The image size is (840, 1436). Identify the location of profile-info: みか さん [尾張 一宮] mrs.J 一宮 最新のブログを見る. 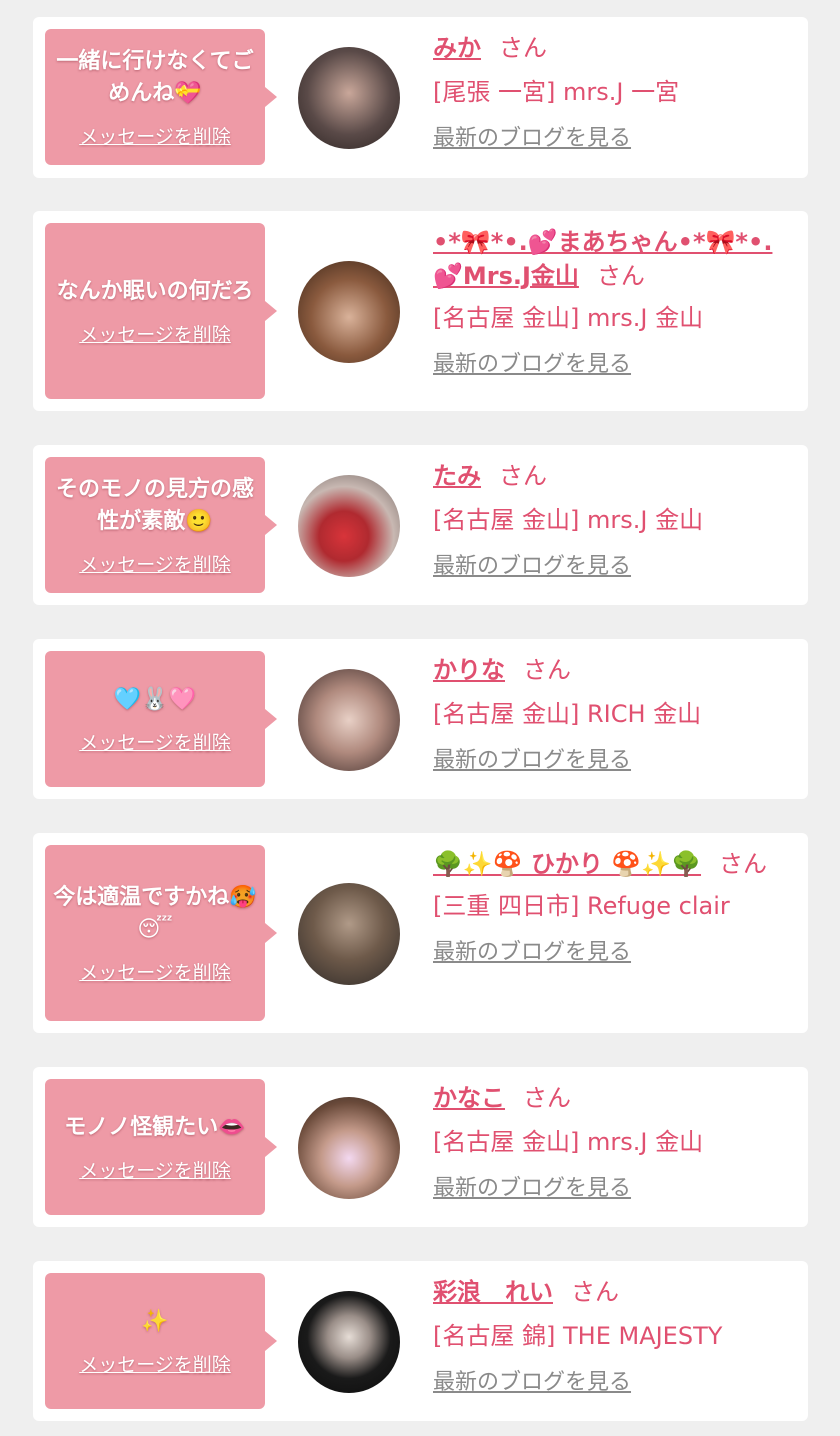
(605, 93).